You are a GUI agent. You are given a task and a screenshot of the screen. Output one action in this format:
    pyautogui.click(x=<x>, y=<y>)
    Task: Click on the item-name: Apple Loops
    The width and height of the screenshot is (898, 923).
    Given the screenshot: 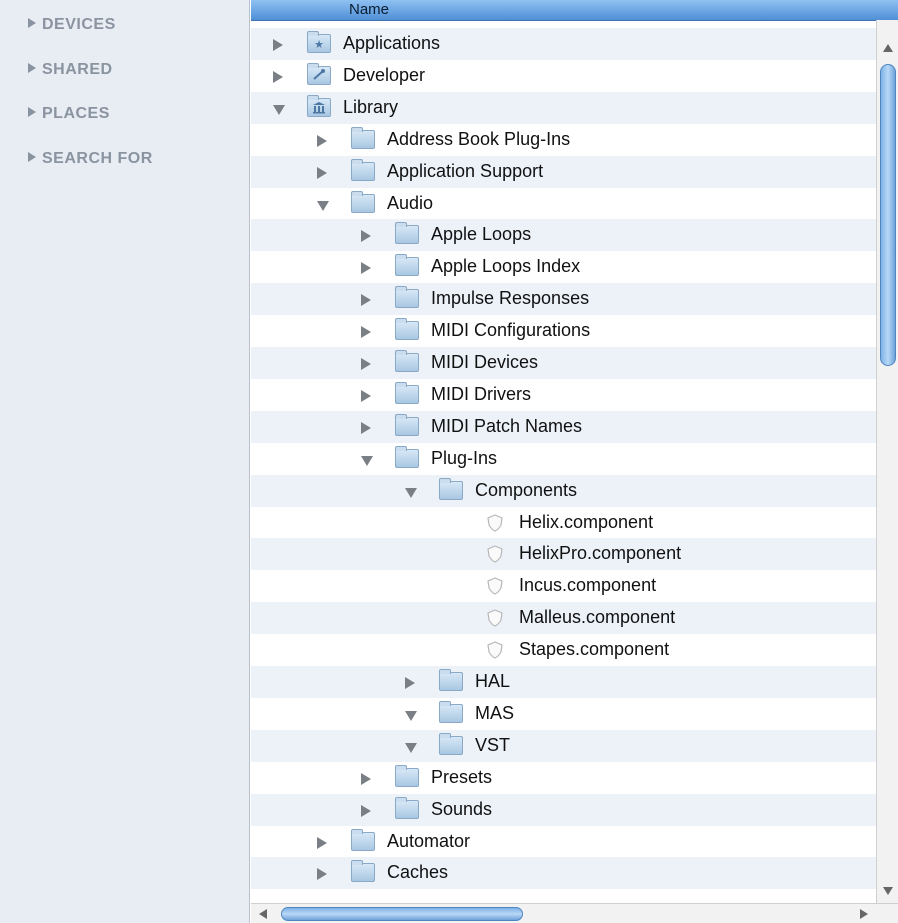 What is the action you would take?
    pyautogui.click(x=481, y=234)
    